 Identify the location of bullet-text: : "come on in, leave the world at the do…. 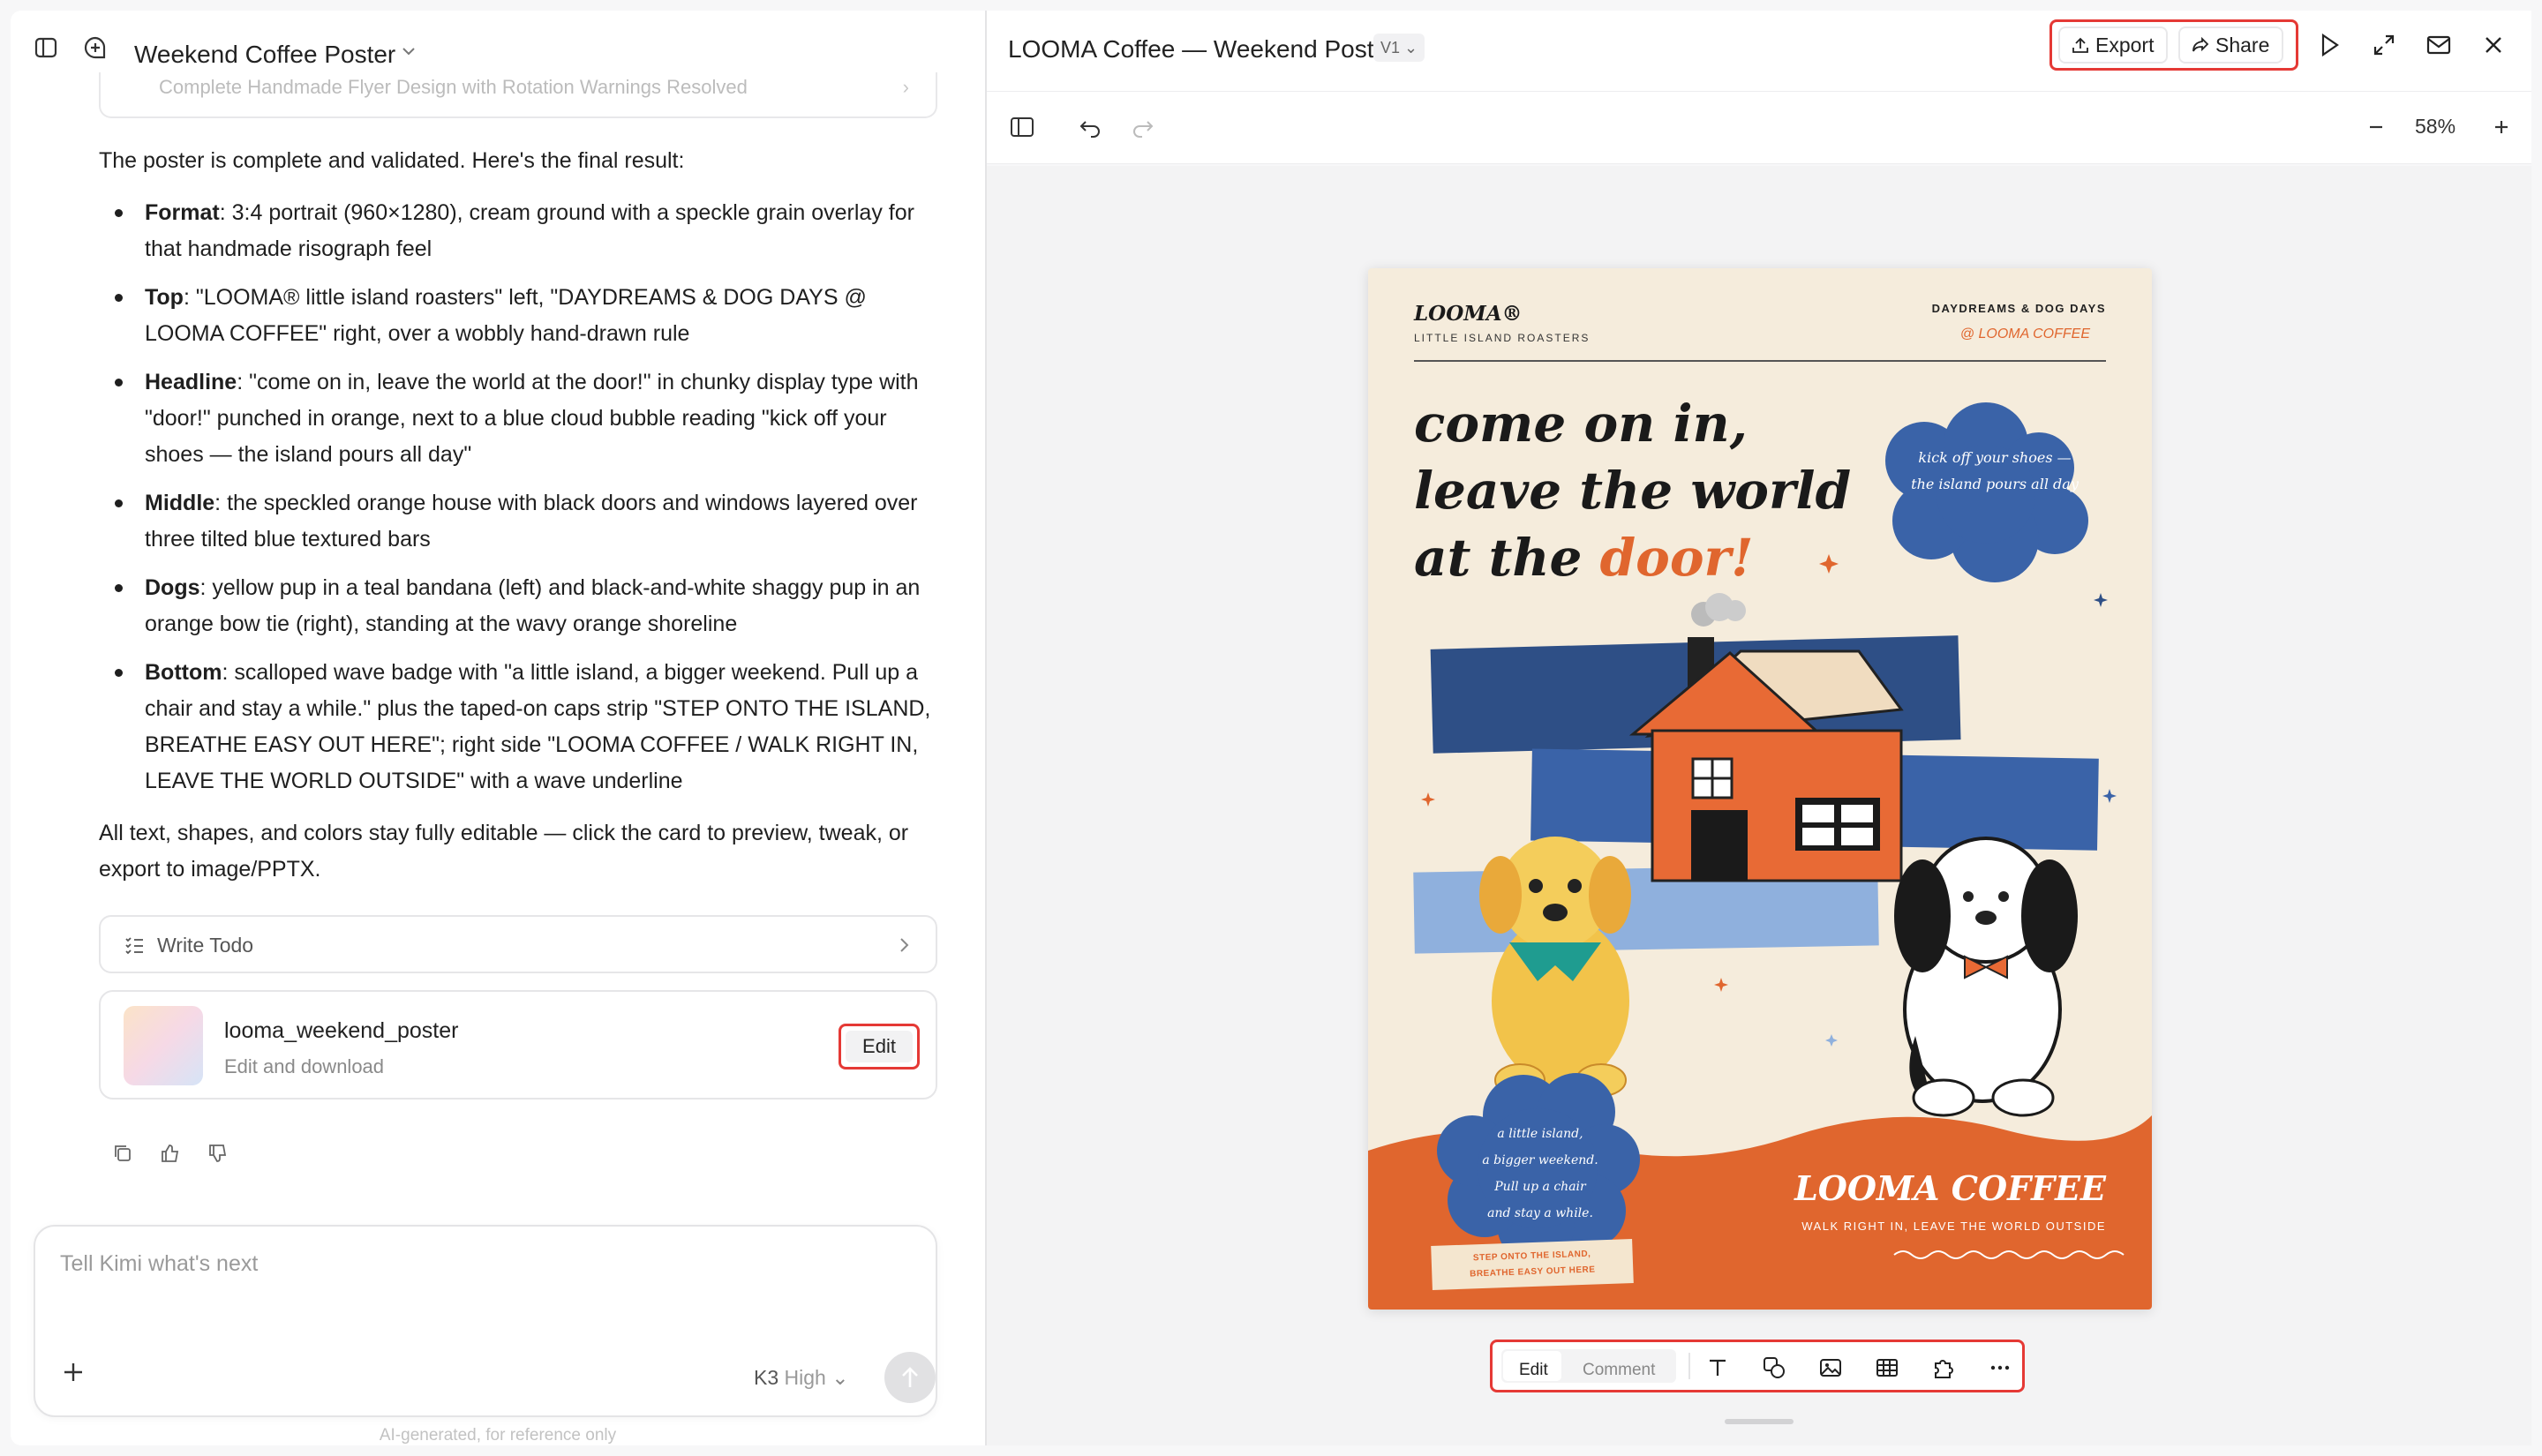
(532, 418).